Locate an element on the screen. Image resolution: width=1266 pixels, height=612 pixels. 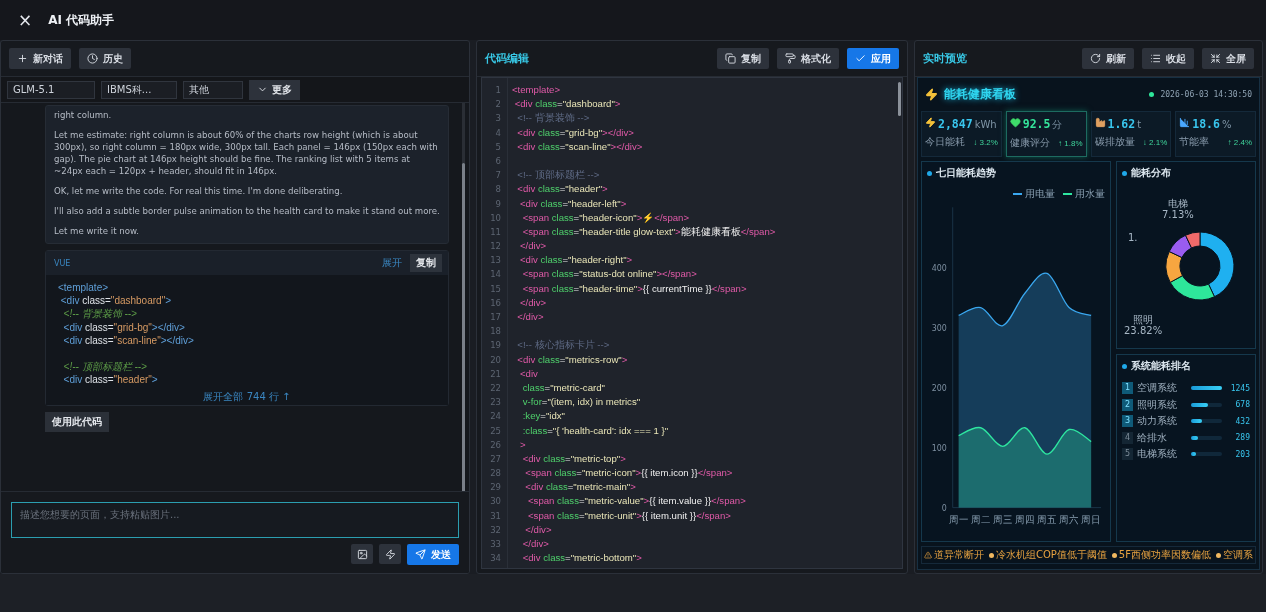
system-value: 678 is located at coordinates (1242, 404).